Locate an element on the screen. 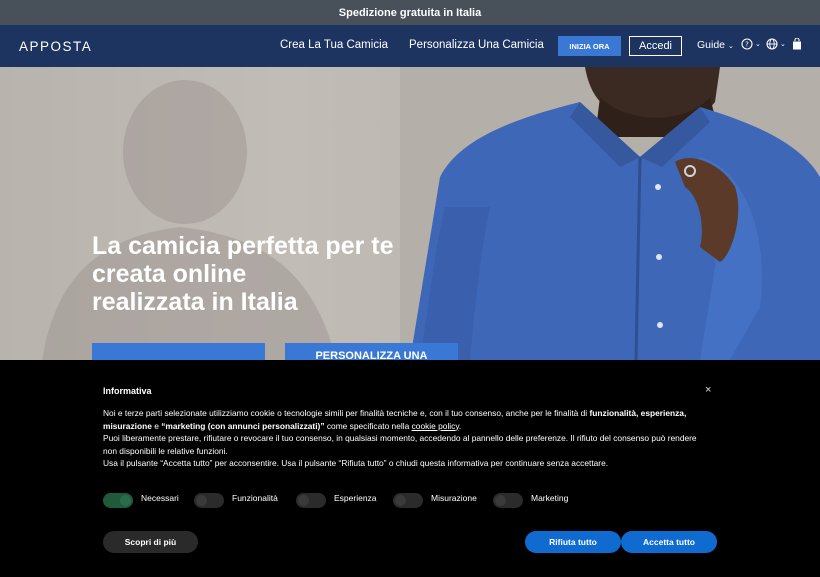 The height and width of the screenshot is (577, 820). hero-title-line: La camicia perfetta per te is located at coordinates (243, 246).